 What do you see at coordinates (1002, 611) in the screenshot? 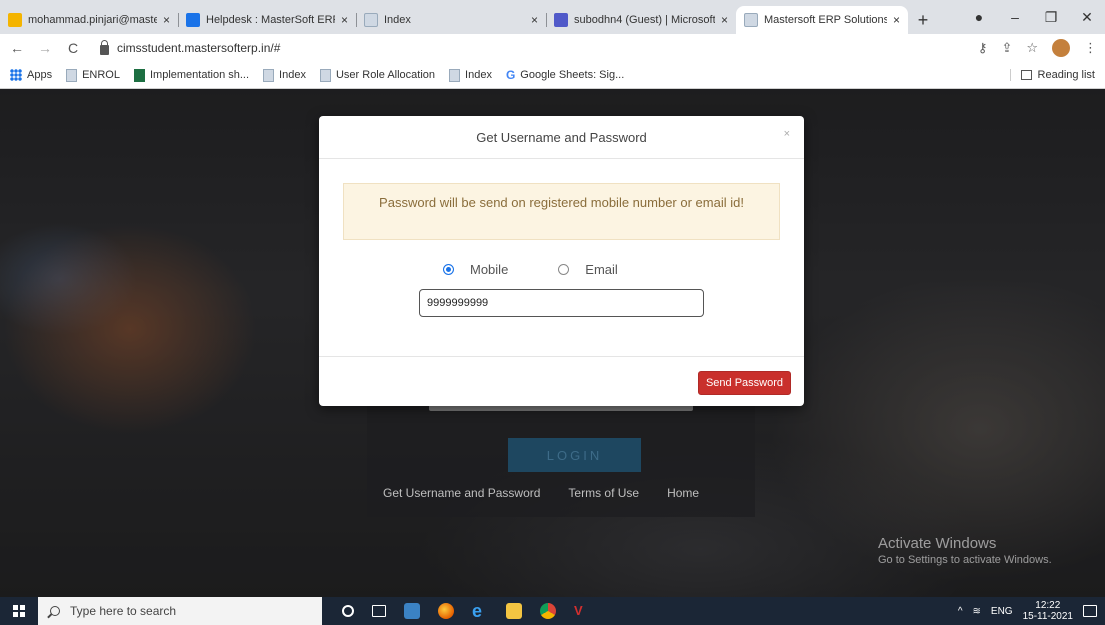
I see `language-indicator: ENG` at bounding box center [1002, 611].